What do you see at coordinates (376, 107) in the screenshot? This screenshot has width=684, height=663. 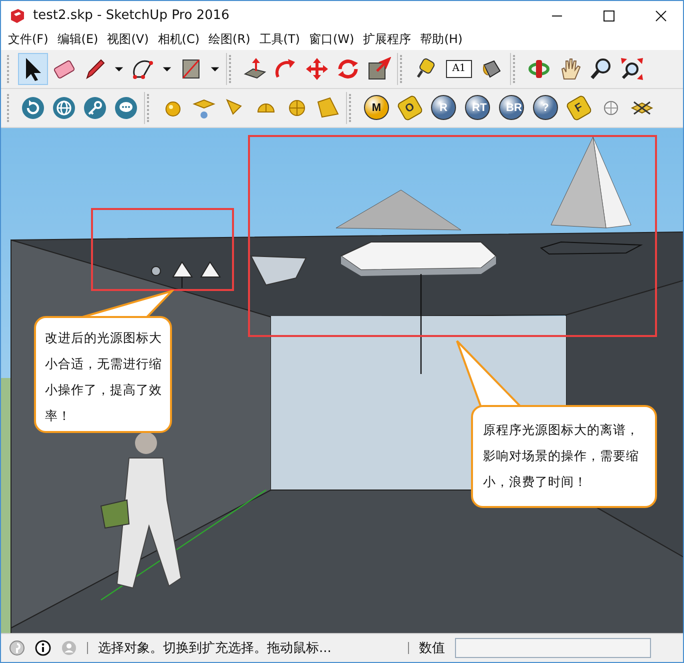 I see `letter-ball-button: M` at bounding box center [376, 107].